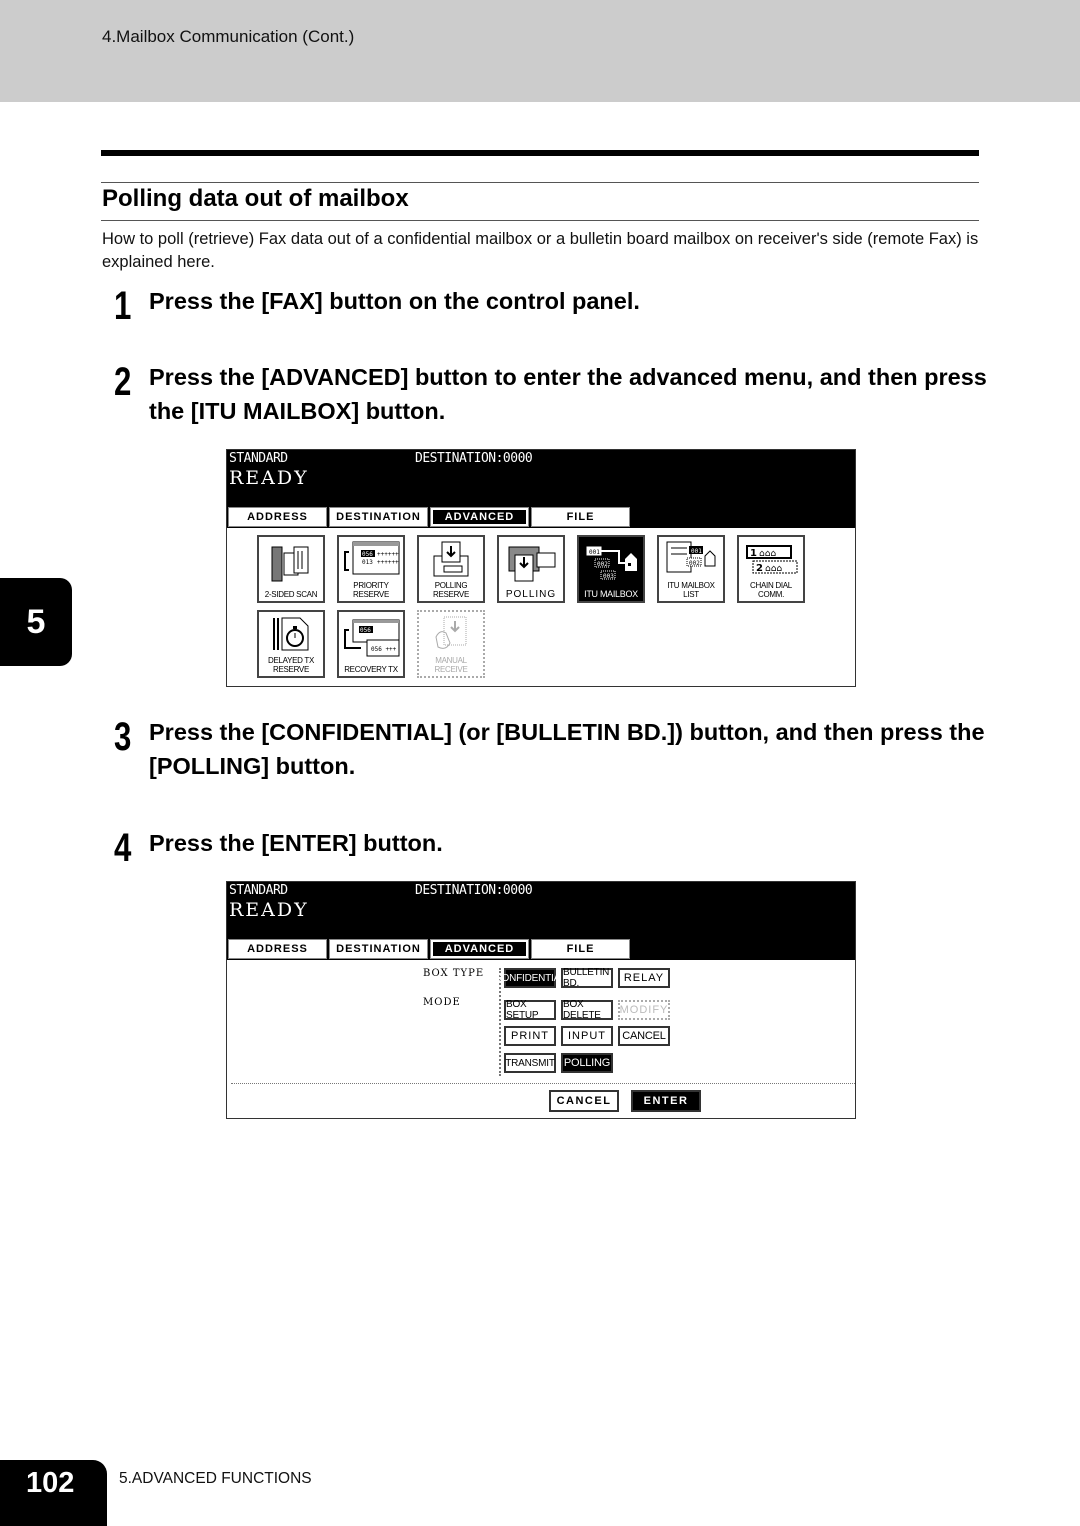 Image resolution: width=1080 pixels, height=1526 pixels. What do you see at coordinates (36, 622) in the screenshot?
I see `chapter-tab: 5` at bounding box center [36, 622].